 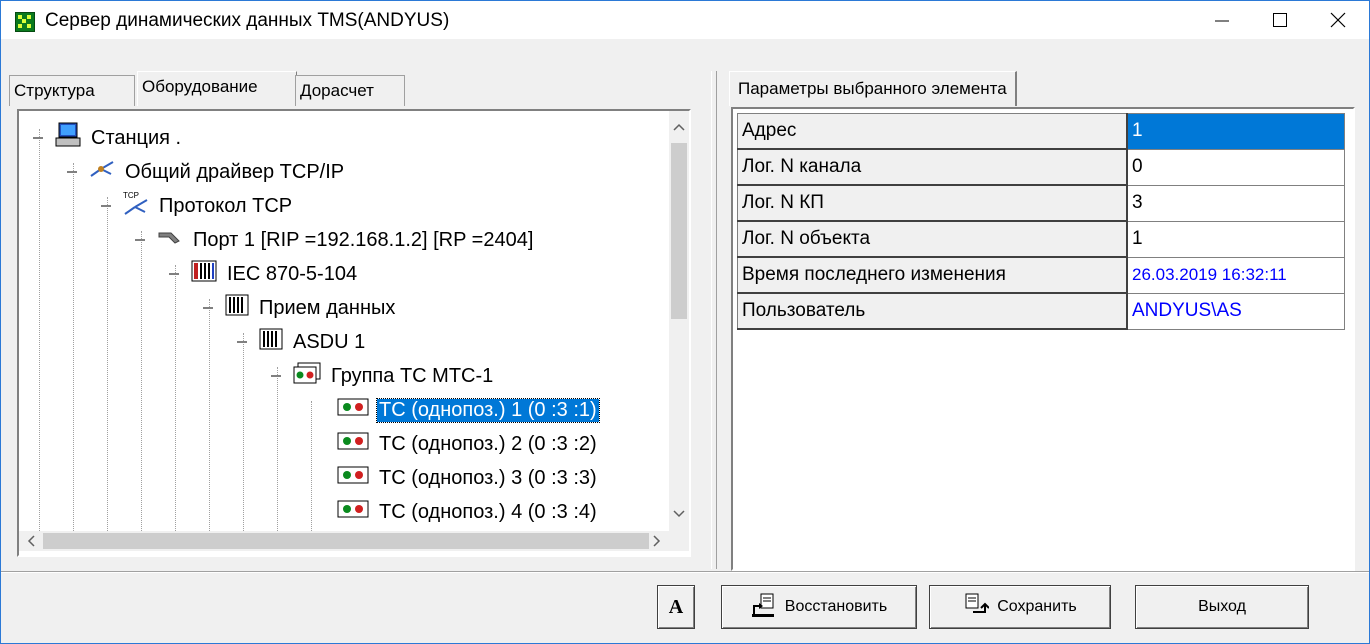 I want to click on tree-node-ts-3: ТС (однопоз.) 3 (0 :3 :3), so click(x=468, y=478).